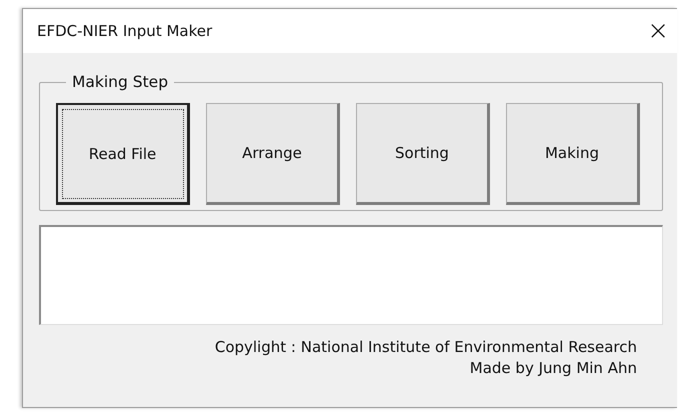  What do you see at coordinates (120, 82) in the screenshot?
I see `group-label: Making Step` at bounding box center [120, 82].